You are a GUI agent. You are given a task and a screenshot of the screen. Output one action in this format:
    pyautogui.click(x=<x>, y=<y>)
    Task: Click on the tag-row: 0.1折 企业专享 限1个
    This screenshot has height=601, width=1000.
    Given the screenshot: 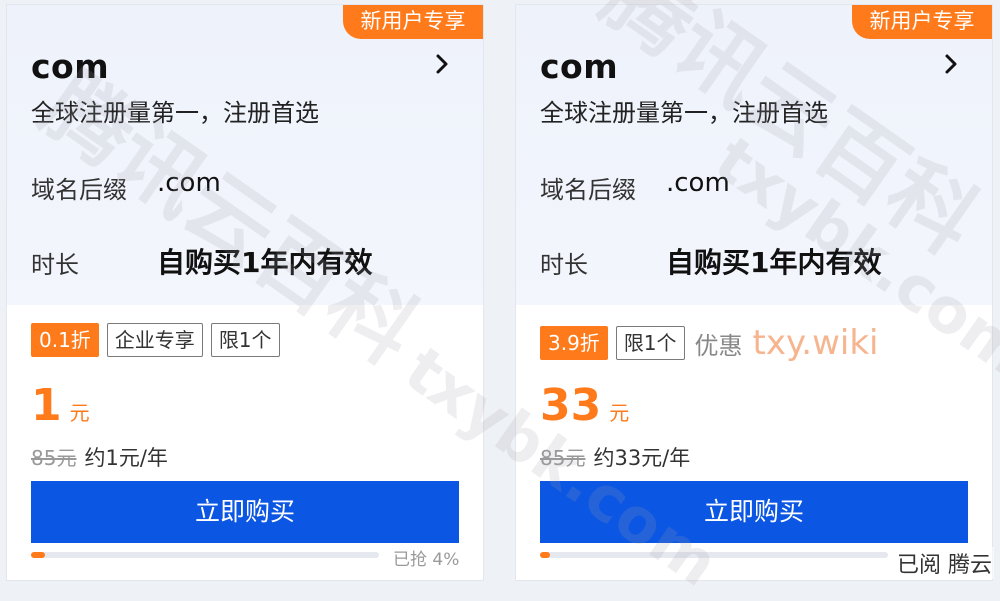 What is the action you would take?
    pyautogui.click(x=155, y=340)
    